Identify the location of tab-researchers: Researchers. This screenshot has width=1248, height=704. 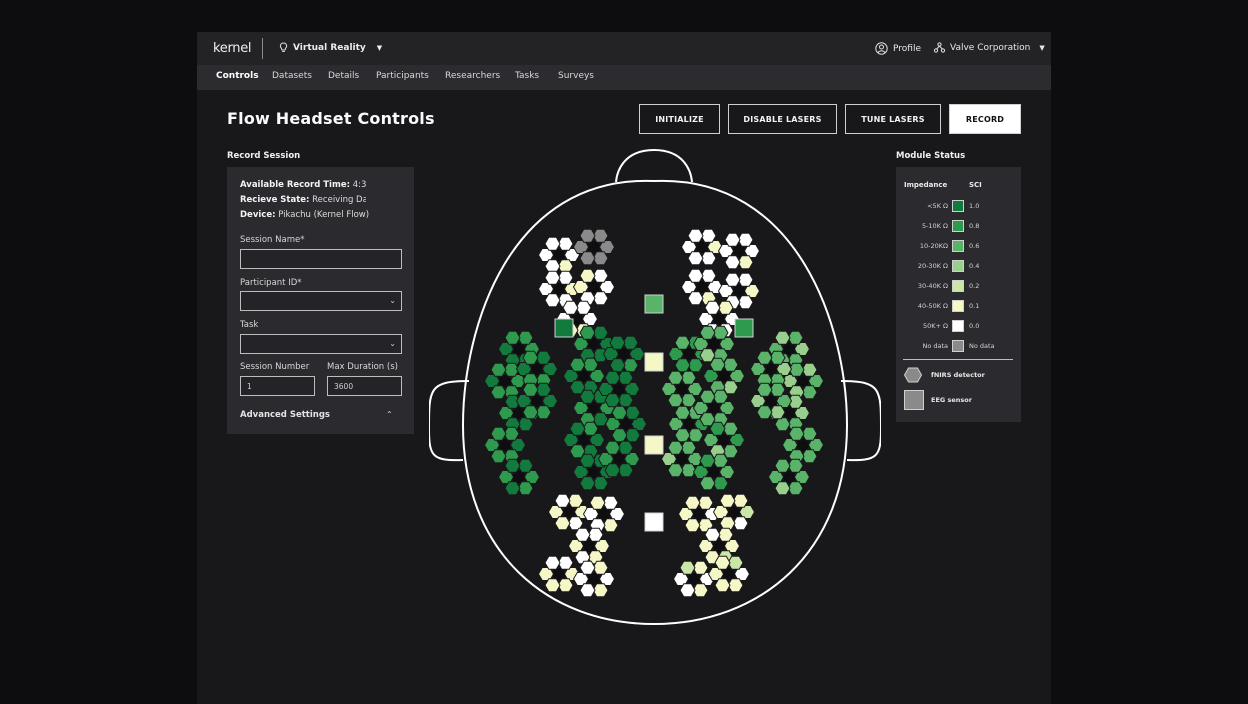
(472, 76).